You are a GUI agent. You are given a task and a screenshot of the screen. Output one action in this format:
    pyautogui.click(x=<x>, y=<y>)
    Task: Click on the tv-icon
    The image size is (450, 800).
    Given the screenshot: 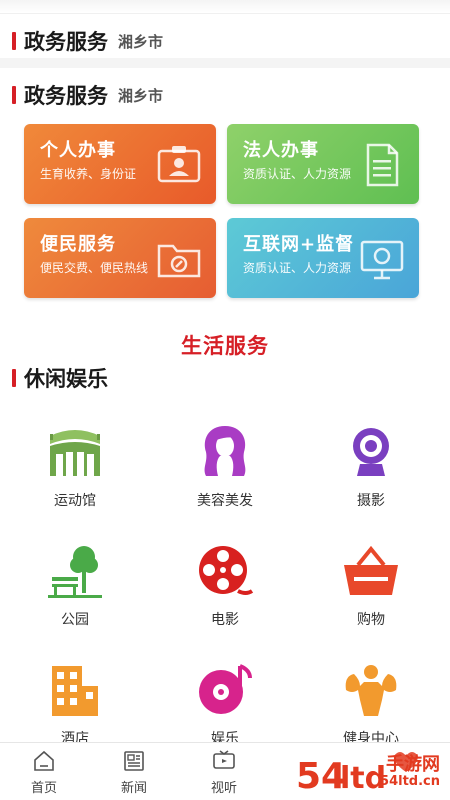 What is the action you would take?
    pyautogui.click(x=224, y=759)
    